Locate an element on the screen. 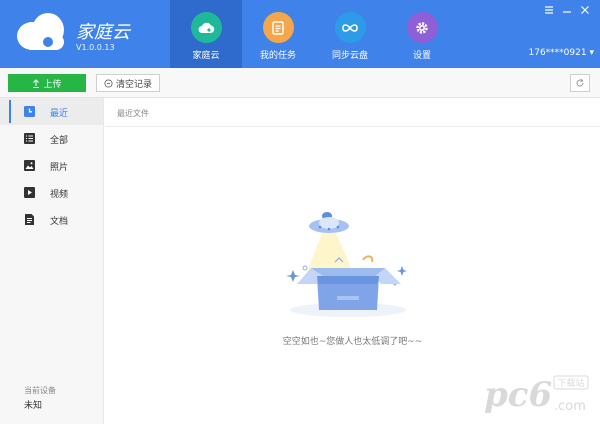 The height and width of the screenshot is (424, 600). empty-state-message: 空空如也~您做人也太低调了吧~~ is located at coordinates (352, 342).